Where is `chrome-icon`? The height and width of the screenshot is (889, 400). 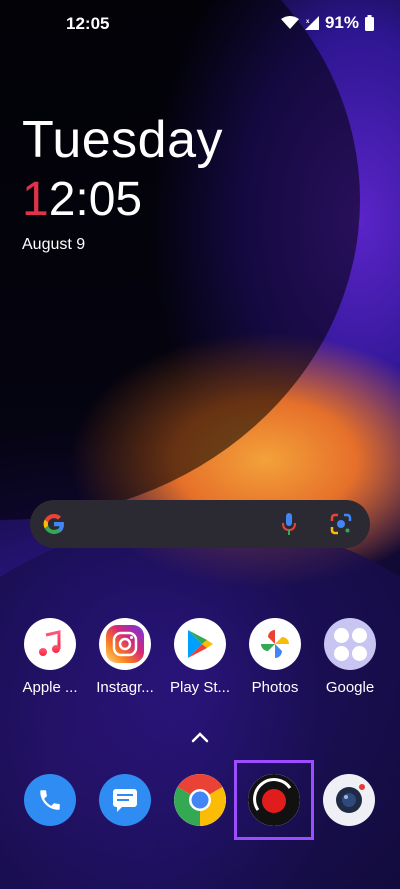
chrome-icon is located at coordinates (200, 800).